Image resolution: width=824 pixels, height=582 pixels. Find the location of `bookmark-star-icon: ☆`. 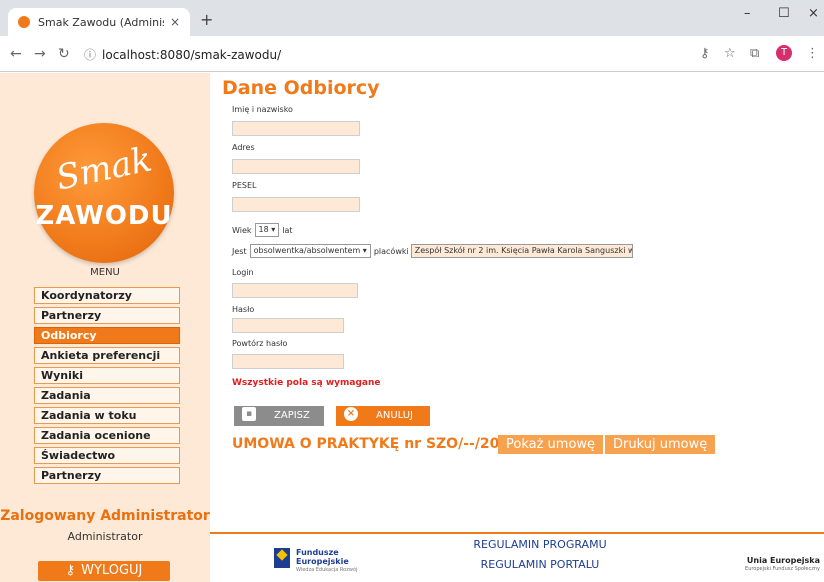

bookmark-star-icon: ☆ is located at coordinates (730, 53).